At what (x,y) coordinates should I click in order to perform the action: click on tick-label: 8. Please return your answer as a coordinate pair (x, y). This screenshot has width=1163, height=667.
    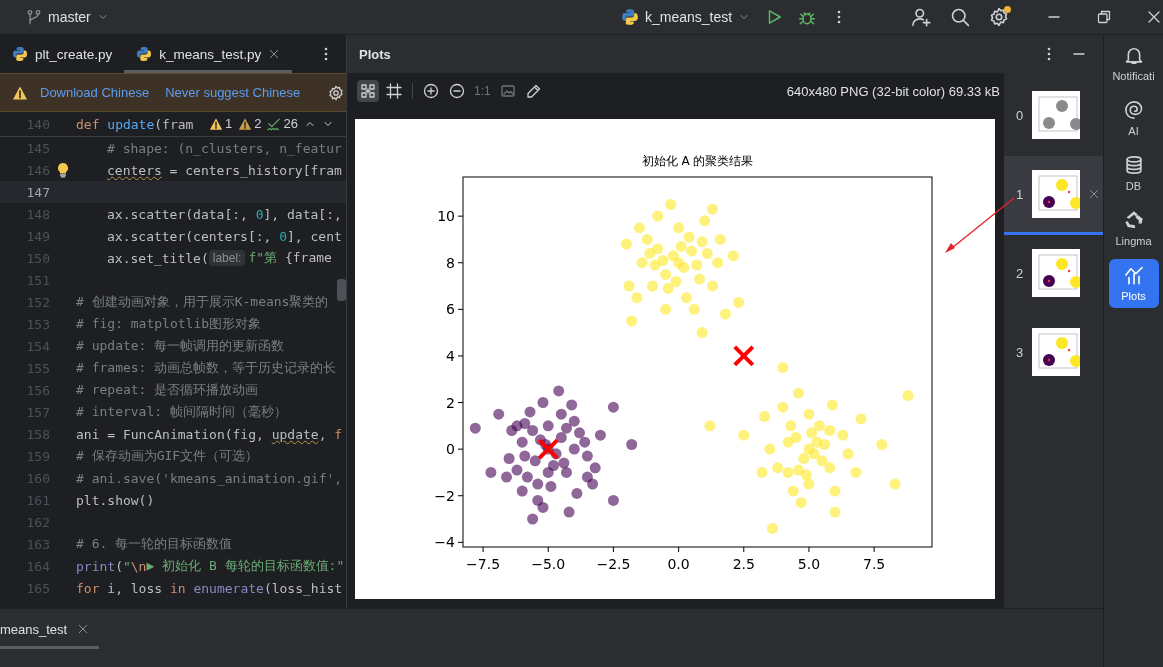
    Looking at the image, I should click on (450, 262).